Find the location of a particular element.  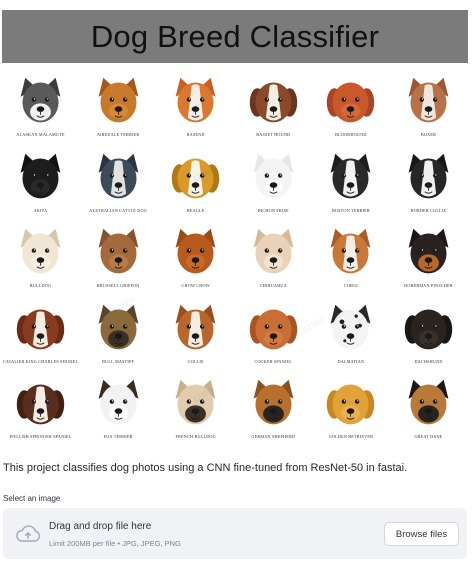

dog-breed-label: Bulldog is located at coordinates (40, 285).